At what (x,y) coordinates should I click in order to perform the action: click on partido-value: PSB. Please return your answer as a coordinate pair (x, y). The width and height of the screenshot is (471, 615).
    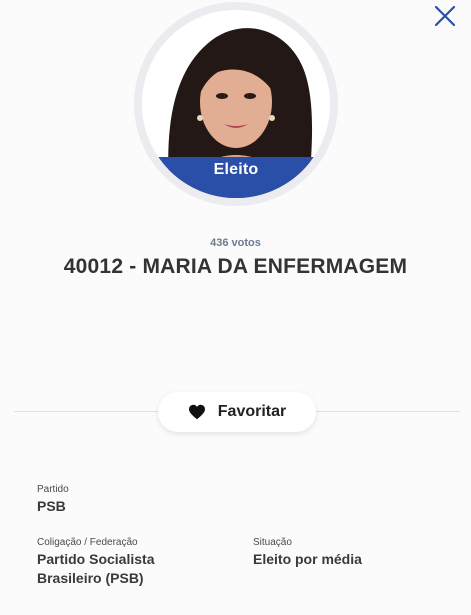
    Looking at the image, I should click on (51, 506).